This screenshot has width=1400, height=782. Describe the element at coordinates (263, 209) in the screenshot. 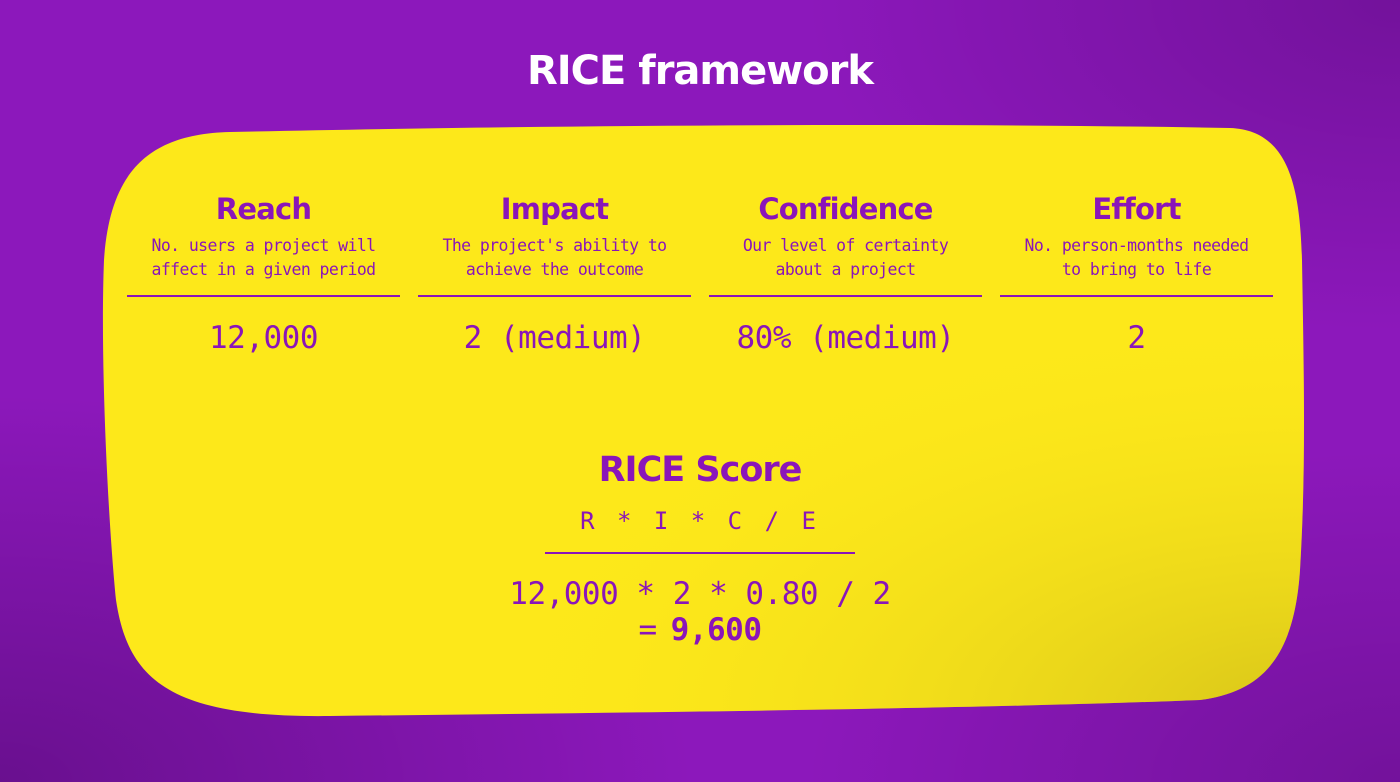

I see `metric-name: Reach` at that location.